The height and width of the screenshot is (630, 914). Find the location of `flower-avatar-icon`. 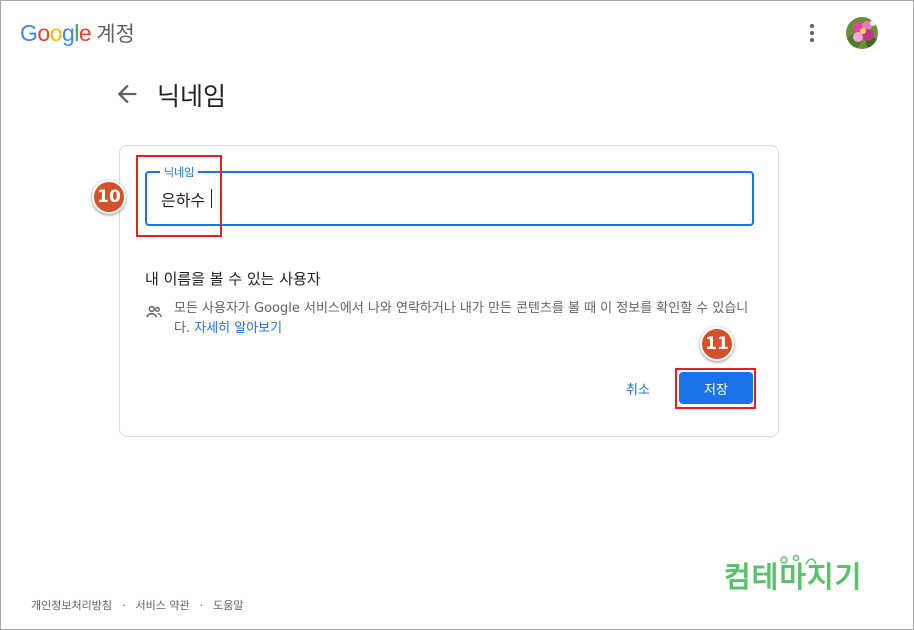

flower-avatar-icon is located at coordinates (862, 33).